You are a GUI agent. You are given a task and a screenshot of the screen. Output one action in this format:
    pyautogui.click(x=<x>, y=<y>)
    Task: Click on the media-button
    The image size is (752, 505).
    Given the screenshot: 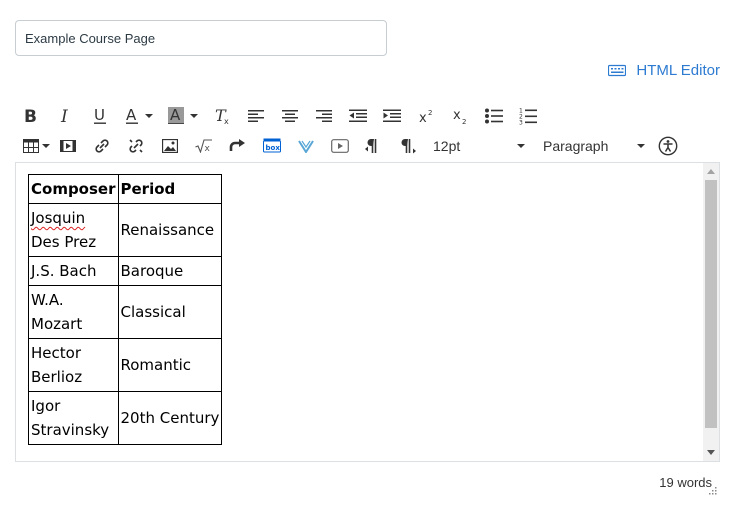 What is the action you would take?
    pyautogui.click(x=68, y=146)
    